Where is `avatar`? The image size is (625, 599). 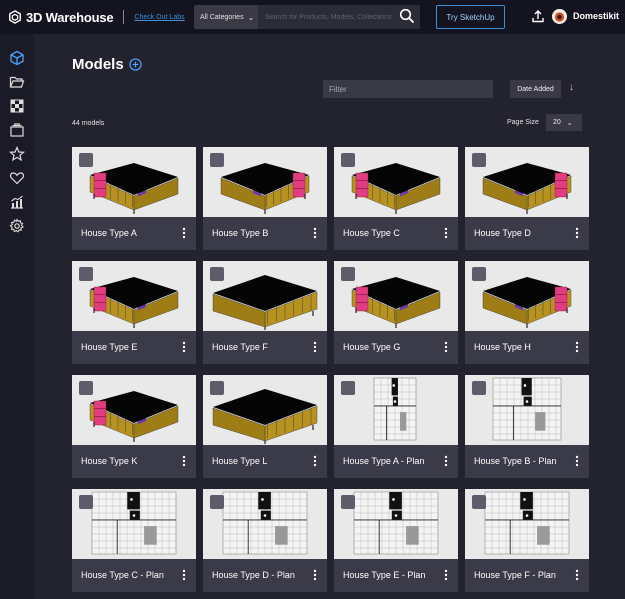
avatar is located at coordinates (559, 16).